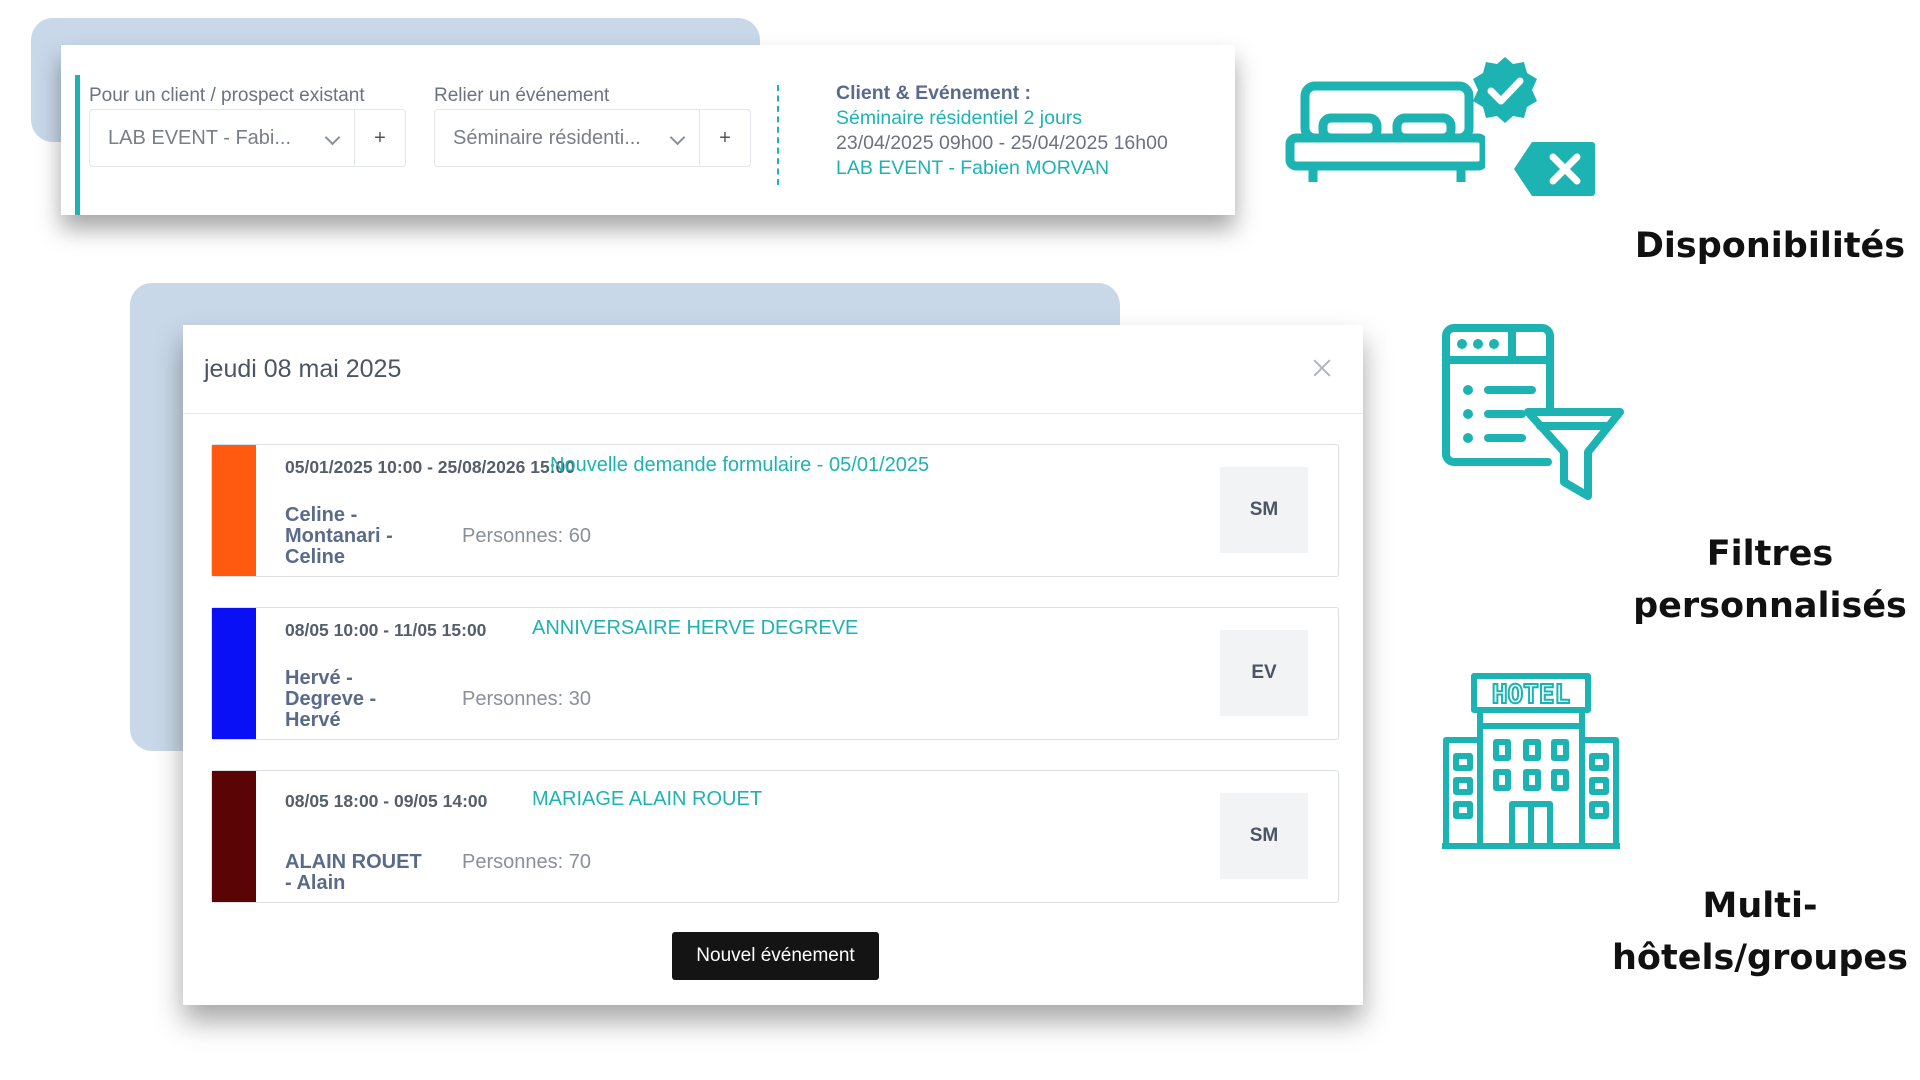  What do you see at coordinates (1505, 90) in the screenshot?
I see `check-badge-icon` at bounding box center [1505, 90].